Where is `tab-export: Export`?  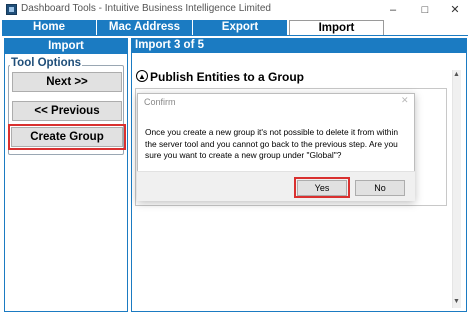 tab-export: Export is located at coordinates (240, 27).